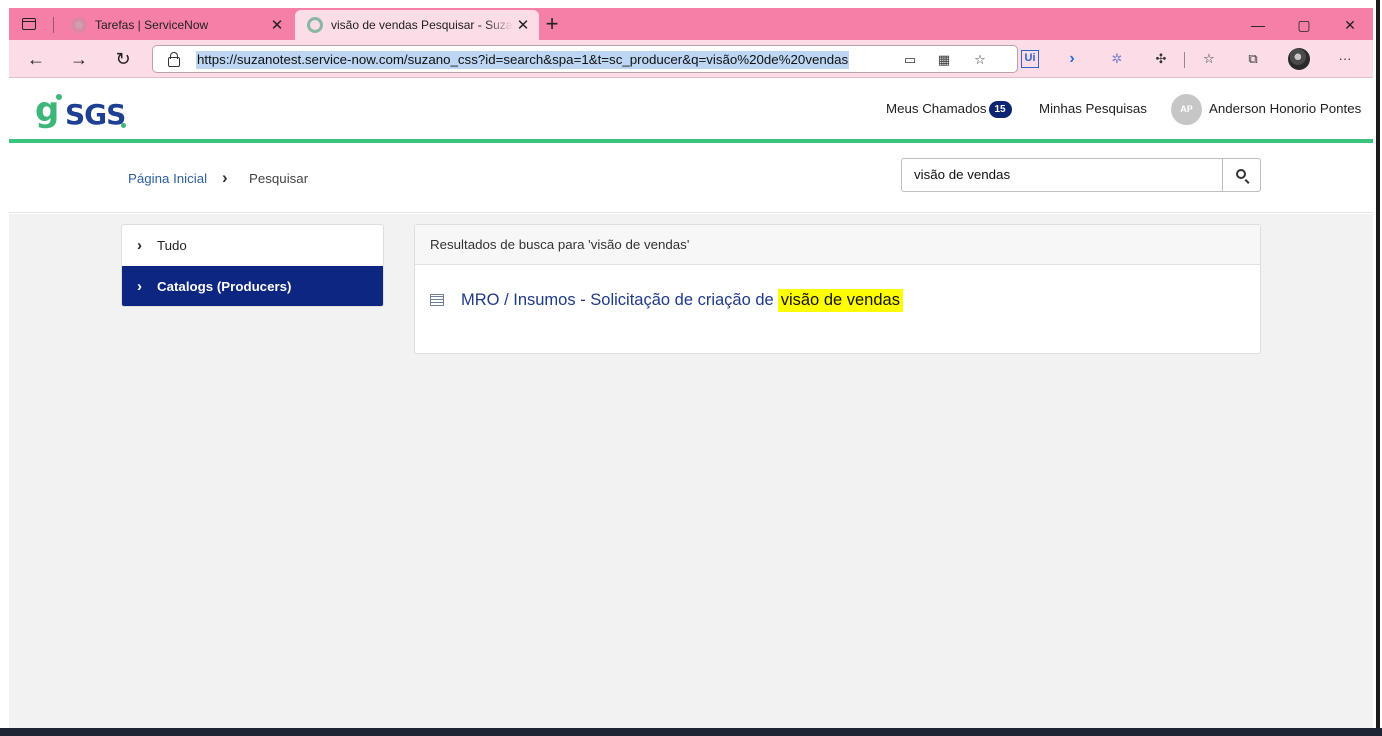  I want to click on uipath-extension-icon: Ui, so click(1030, 59).